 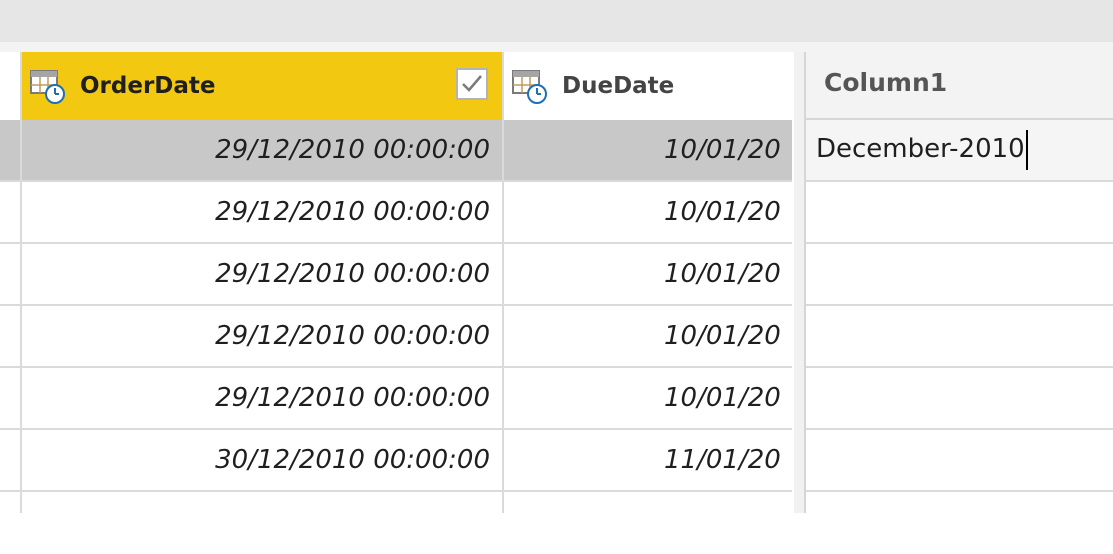 I want to click on column-header-duedate: DueDate, so click(x=648, y=86).